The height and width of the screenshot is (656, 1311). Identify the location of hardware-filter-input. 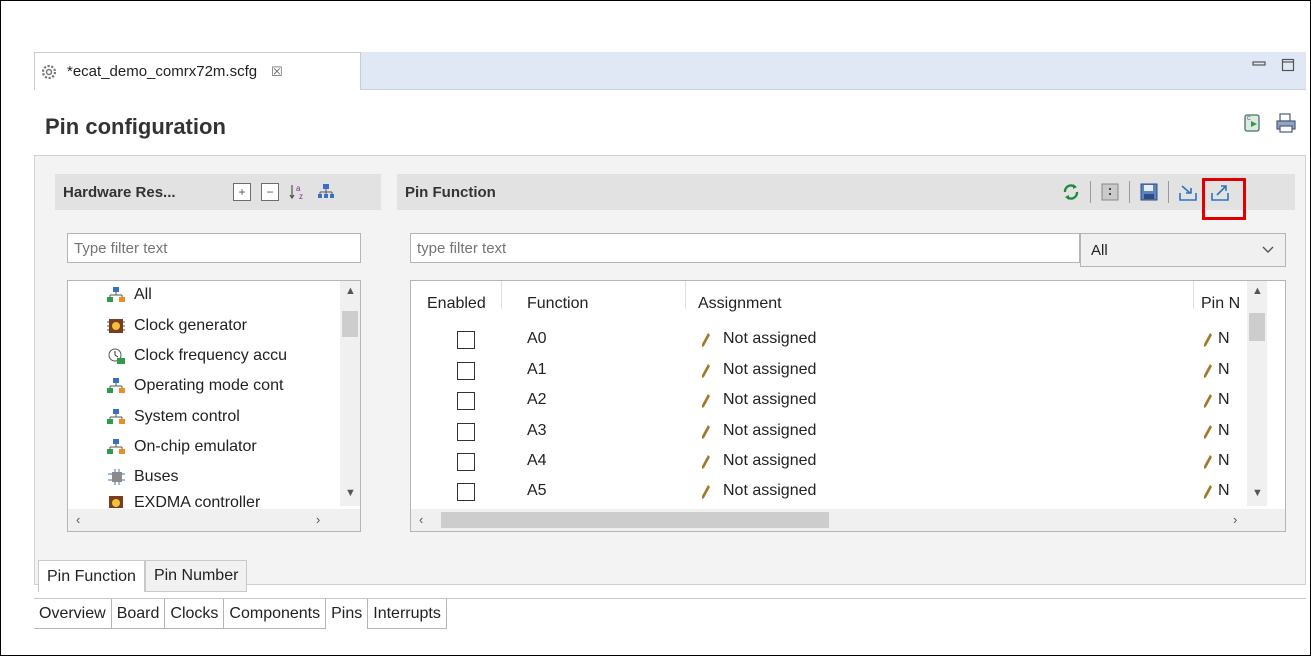
(214, 248).